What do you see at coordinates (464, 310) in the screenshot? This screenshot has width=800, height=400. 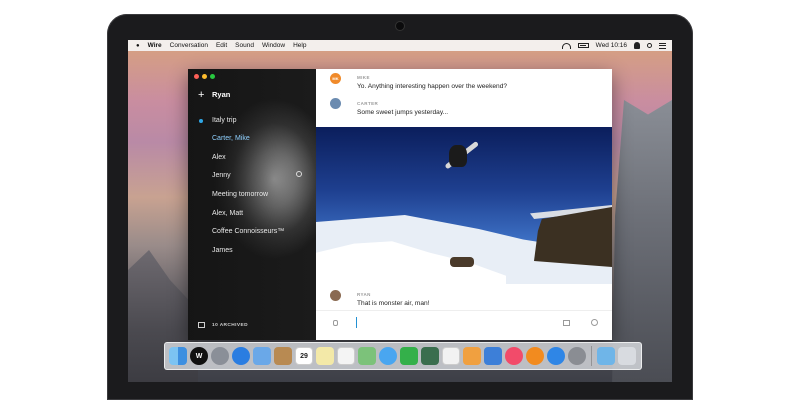 I see `composer-divider` at bounding box center [464, 310].